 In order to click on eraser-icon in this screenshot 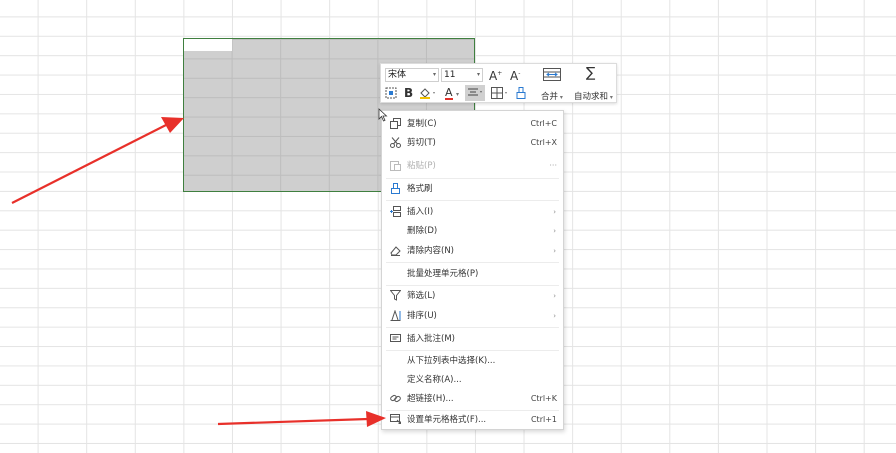, I will do `click(395, 251)`.